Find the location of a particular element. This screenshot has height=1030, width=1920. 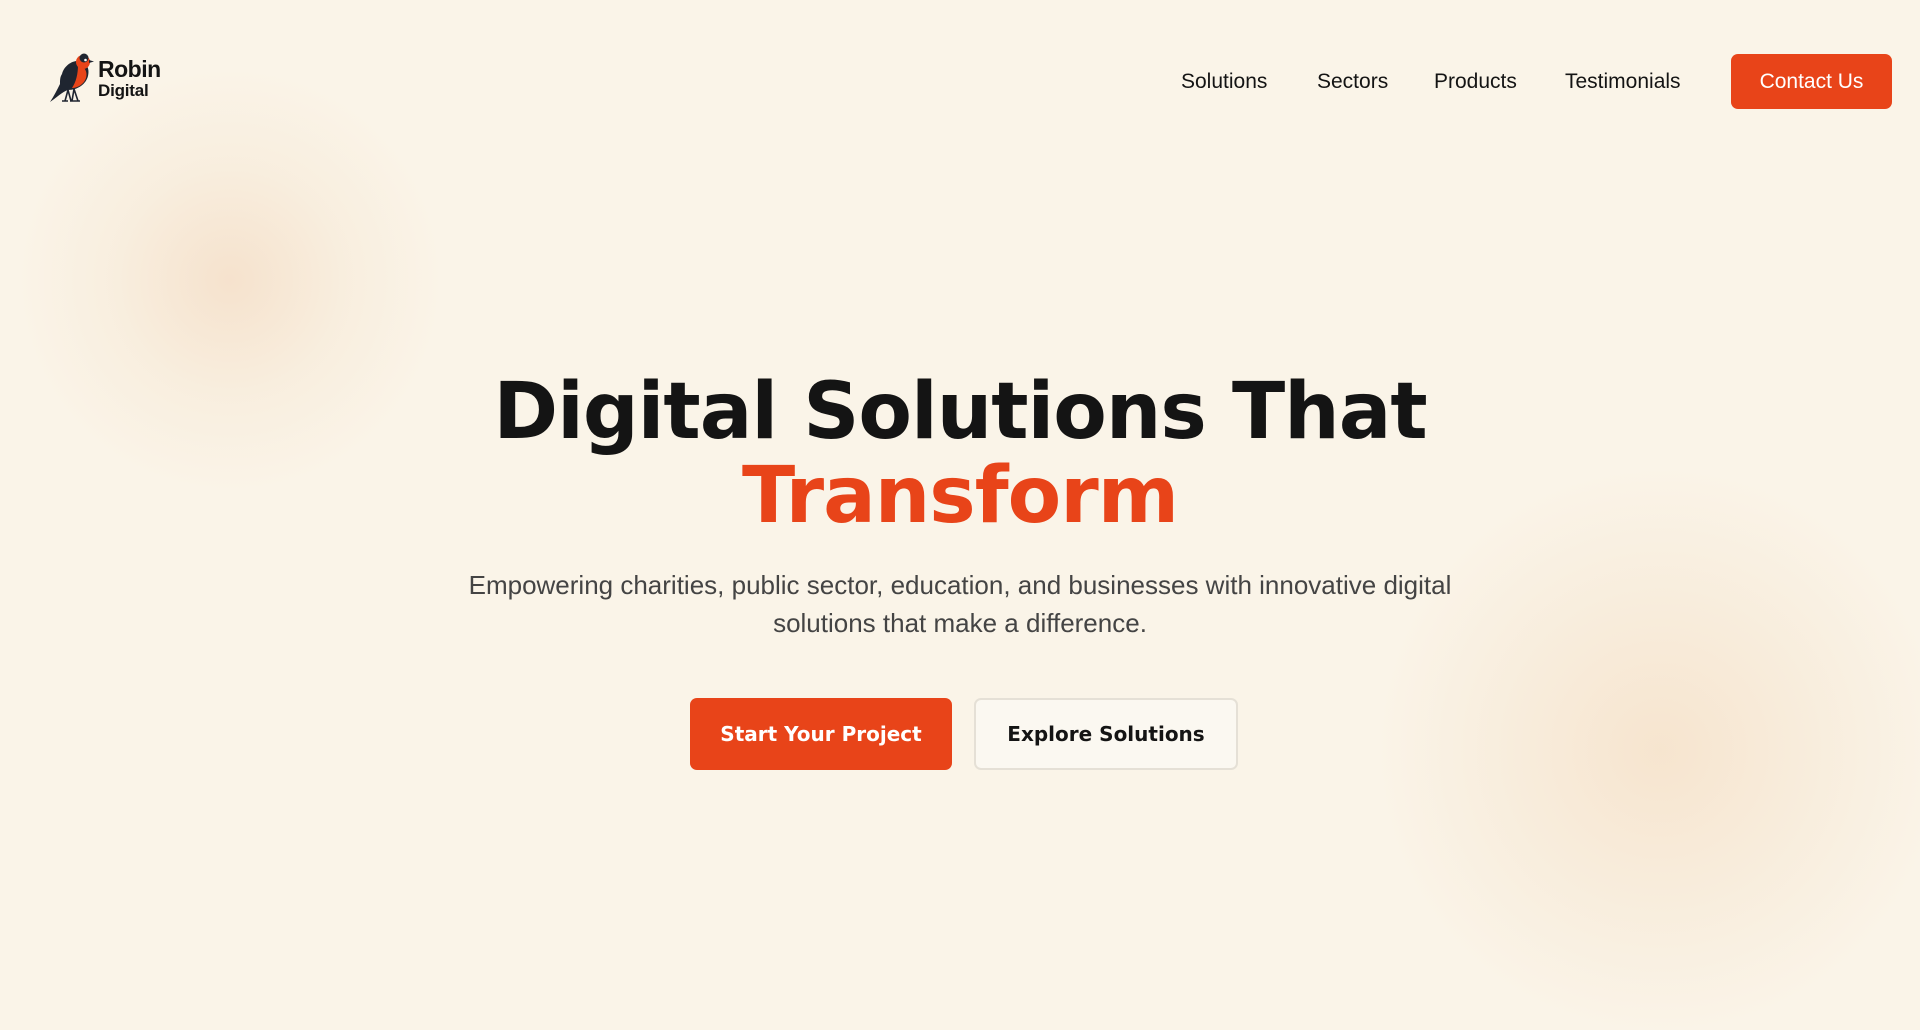

nav-link-products: Products is located at coordinates (1475, 82).